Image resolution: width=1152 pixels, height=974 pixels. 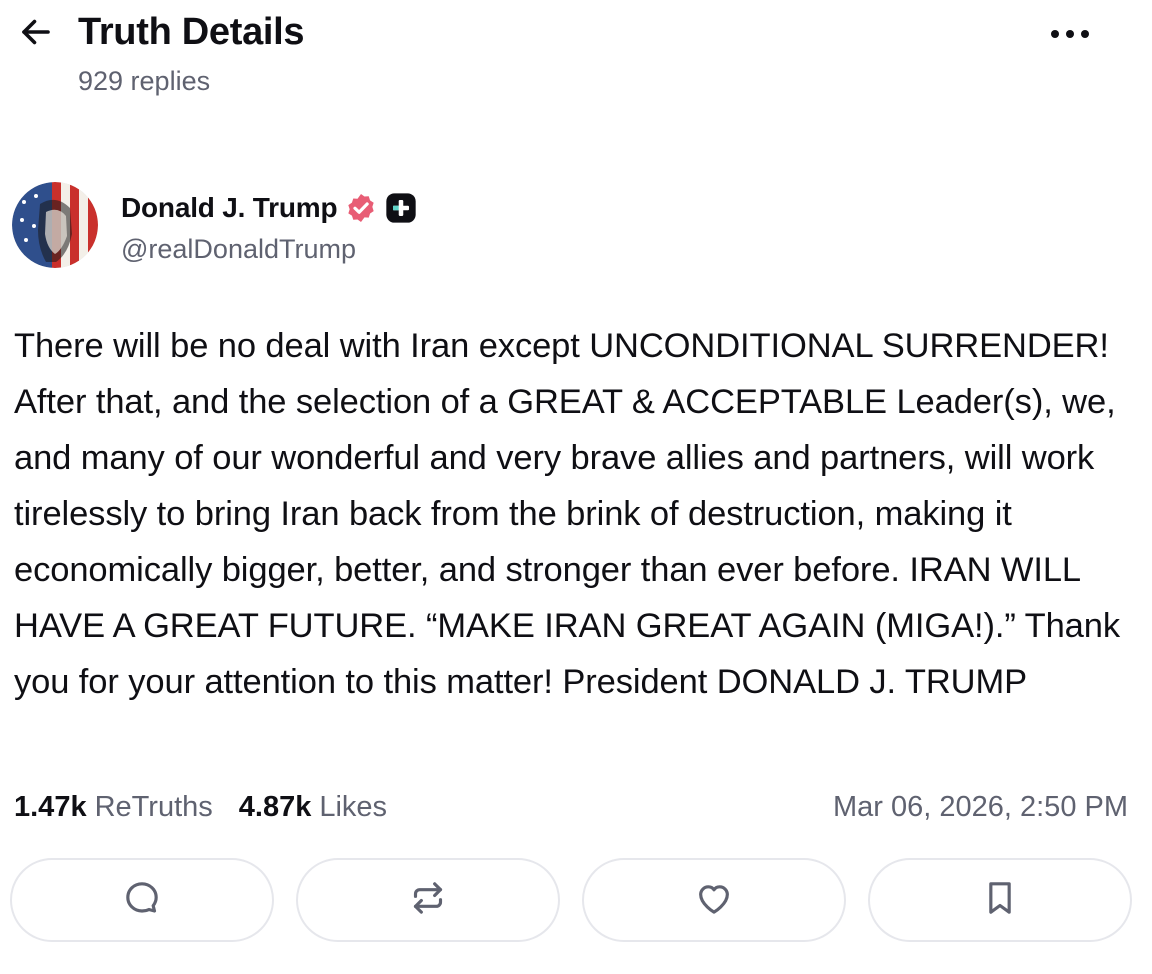 I want to click on retruth-icon, so click(x=428, y=900).